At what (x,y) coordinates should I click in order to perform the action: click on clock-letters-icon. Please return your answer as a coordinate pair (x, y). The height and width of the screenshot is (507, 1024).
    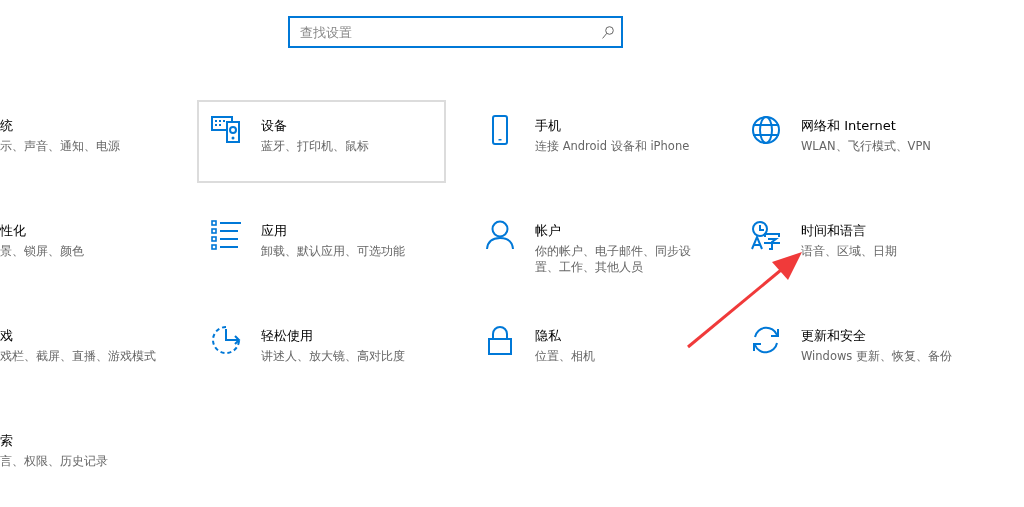
    Looking at the image, I should click on (766, 235).